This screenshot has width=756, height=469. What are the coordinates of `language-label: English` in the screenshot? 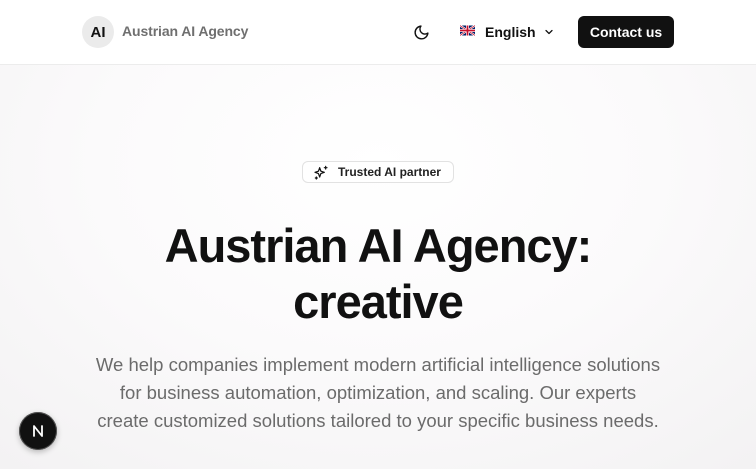 It's located at (510, 32).